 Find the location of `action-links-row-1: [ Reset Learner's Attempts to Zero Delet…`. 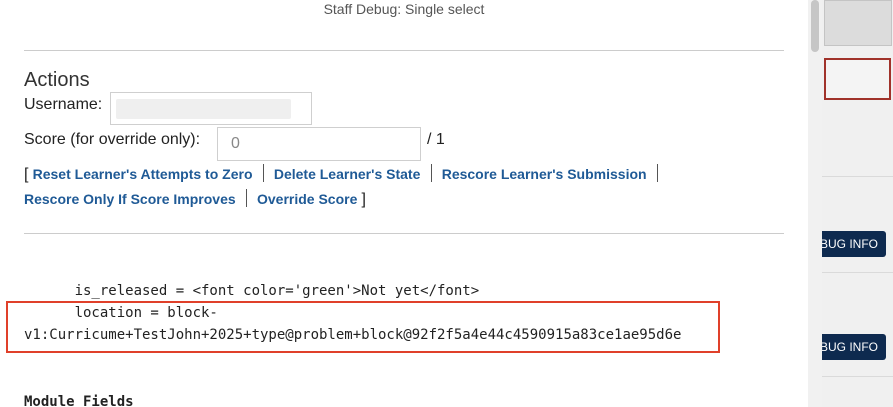

action-links-row-1: [ Reset Learner's Attempts to Zero Delet… is located at coordinates (344, 174).